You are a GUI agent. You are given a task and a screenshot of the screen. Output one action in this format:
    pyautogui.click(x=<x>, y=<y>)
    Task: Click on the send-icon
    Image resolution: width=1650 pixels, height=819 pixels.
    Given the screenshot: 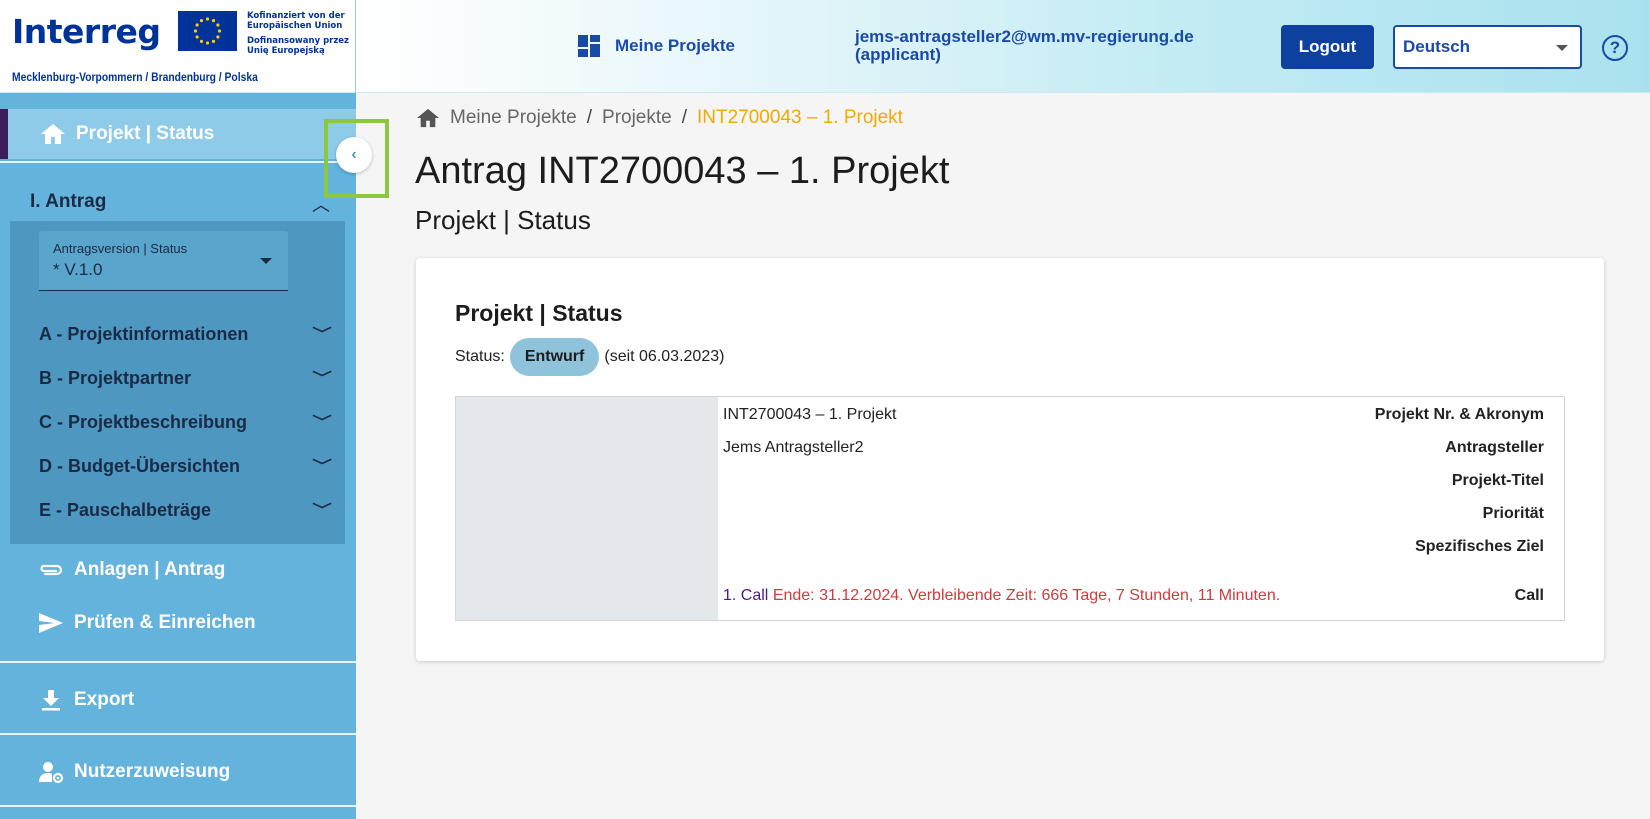 What is the action you would take?
    pyautogui.click(x=51, y=623)
    